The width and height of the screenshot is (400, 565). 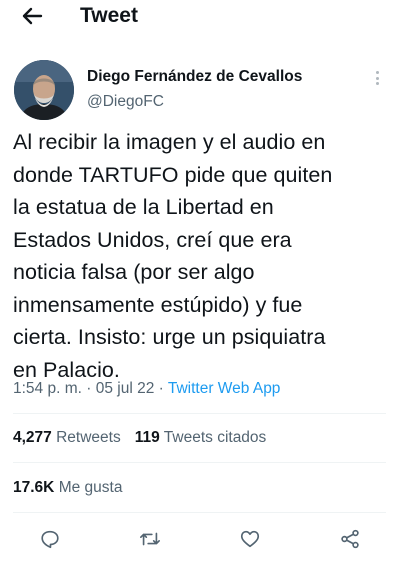 I want to click on reply-icon, so click(x=50, y=539).